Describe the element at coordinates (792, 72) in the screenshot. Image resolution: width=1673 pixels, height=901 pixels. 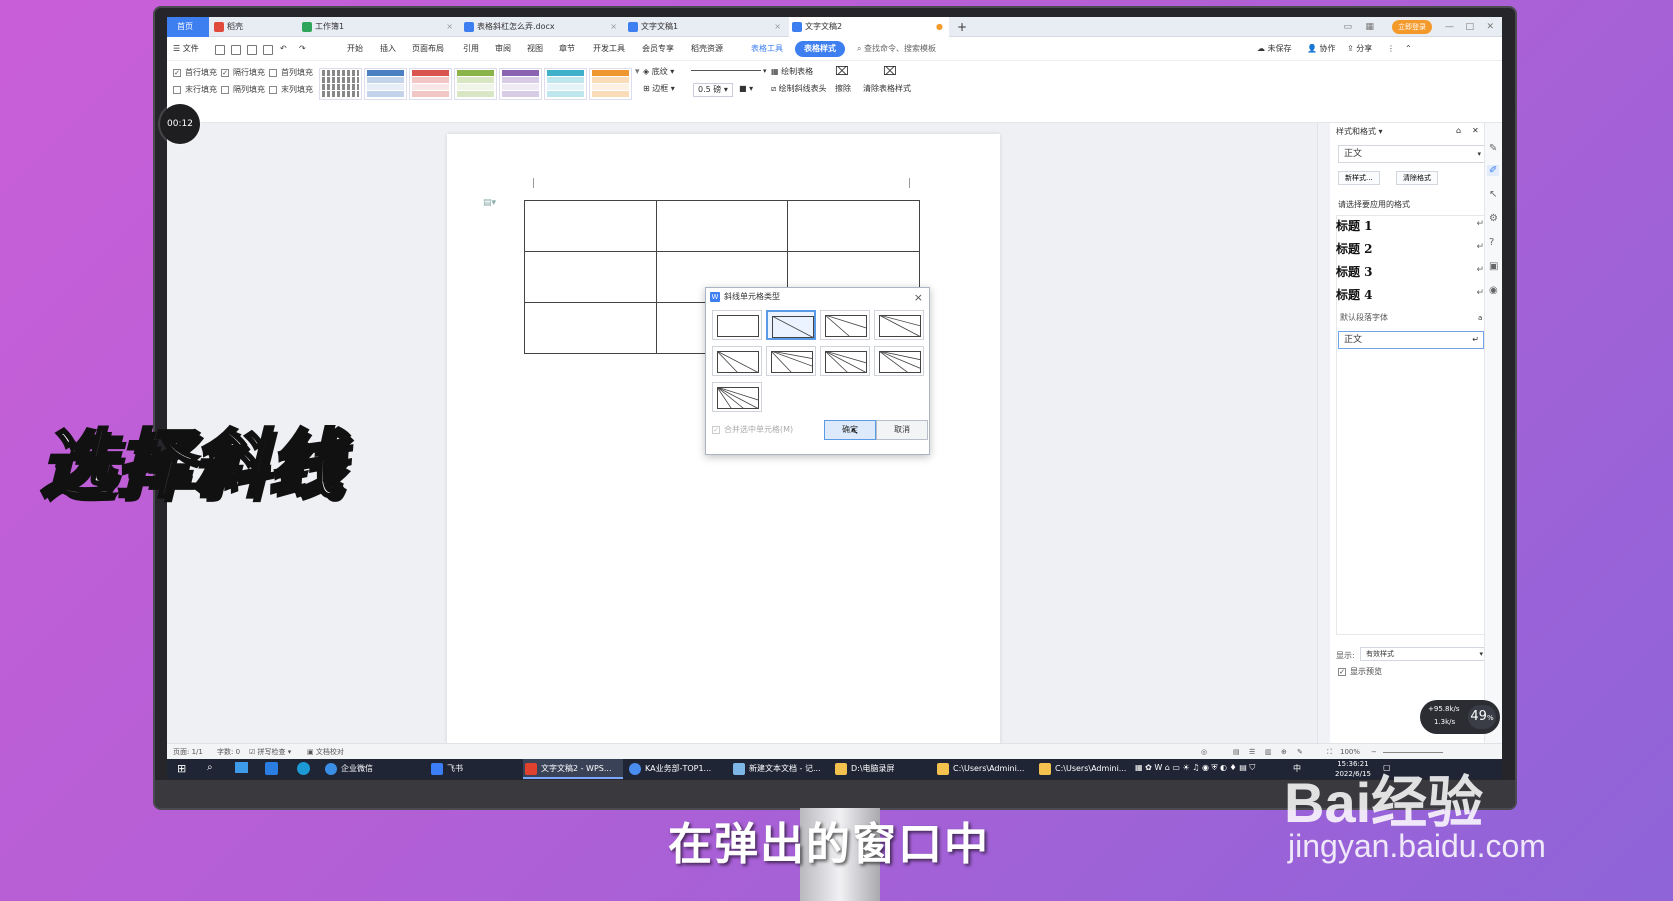
I see `draw-table-button: ▦ 绘制表格` at that location.